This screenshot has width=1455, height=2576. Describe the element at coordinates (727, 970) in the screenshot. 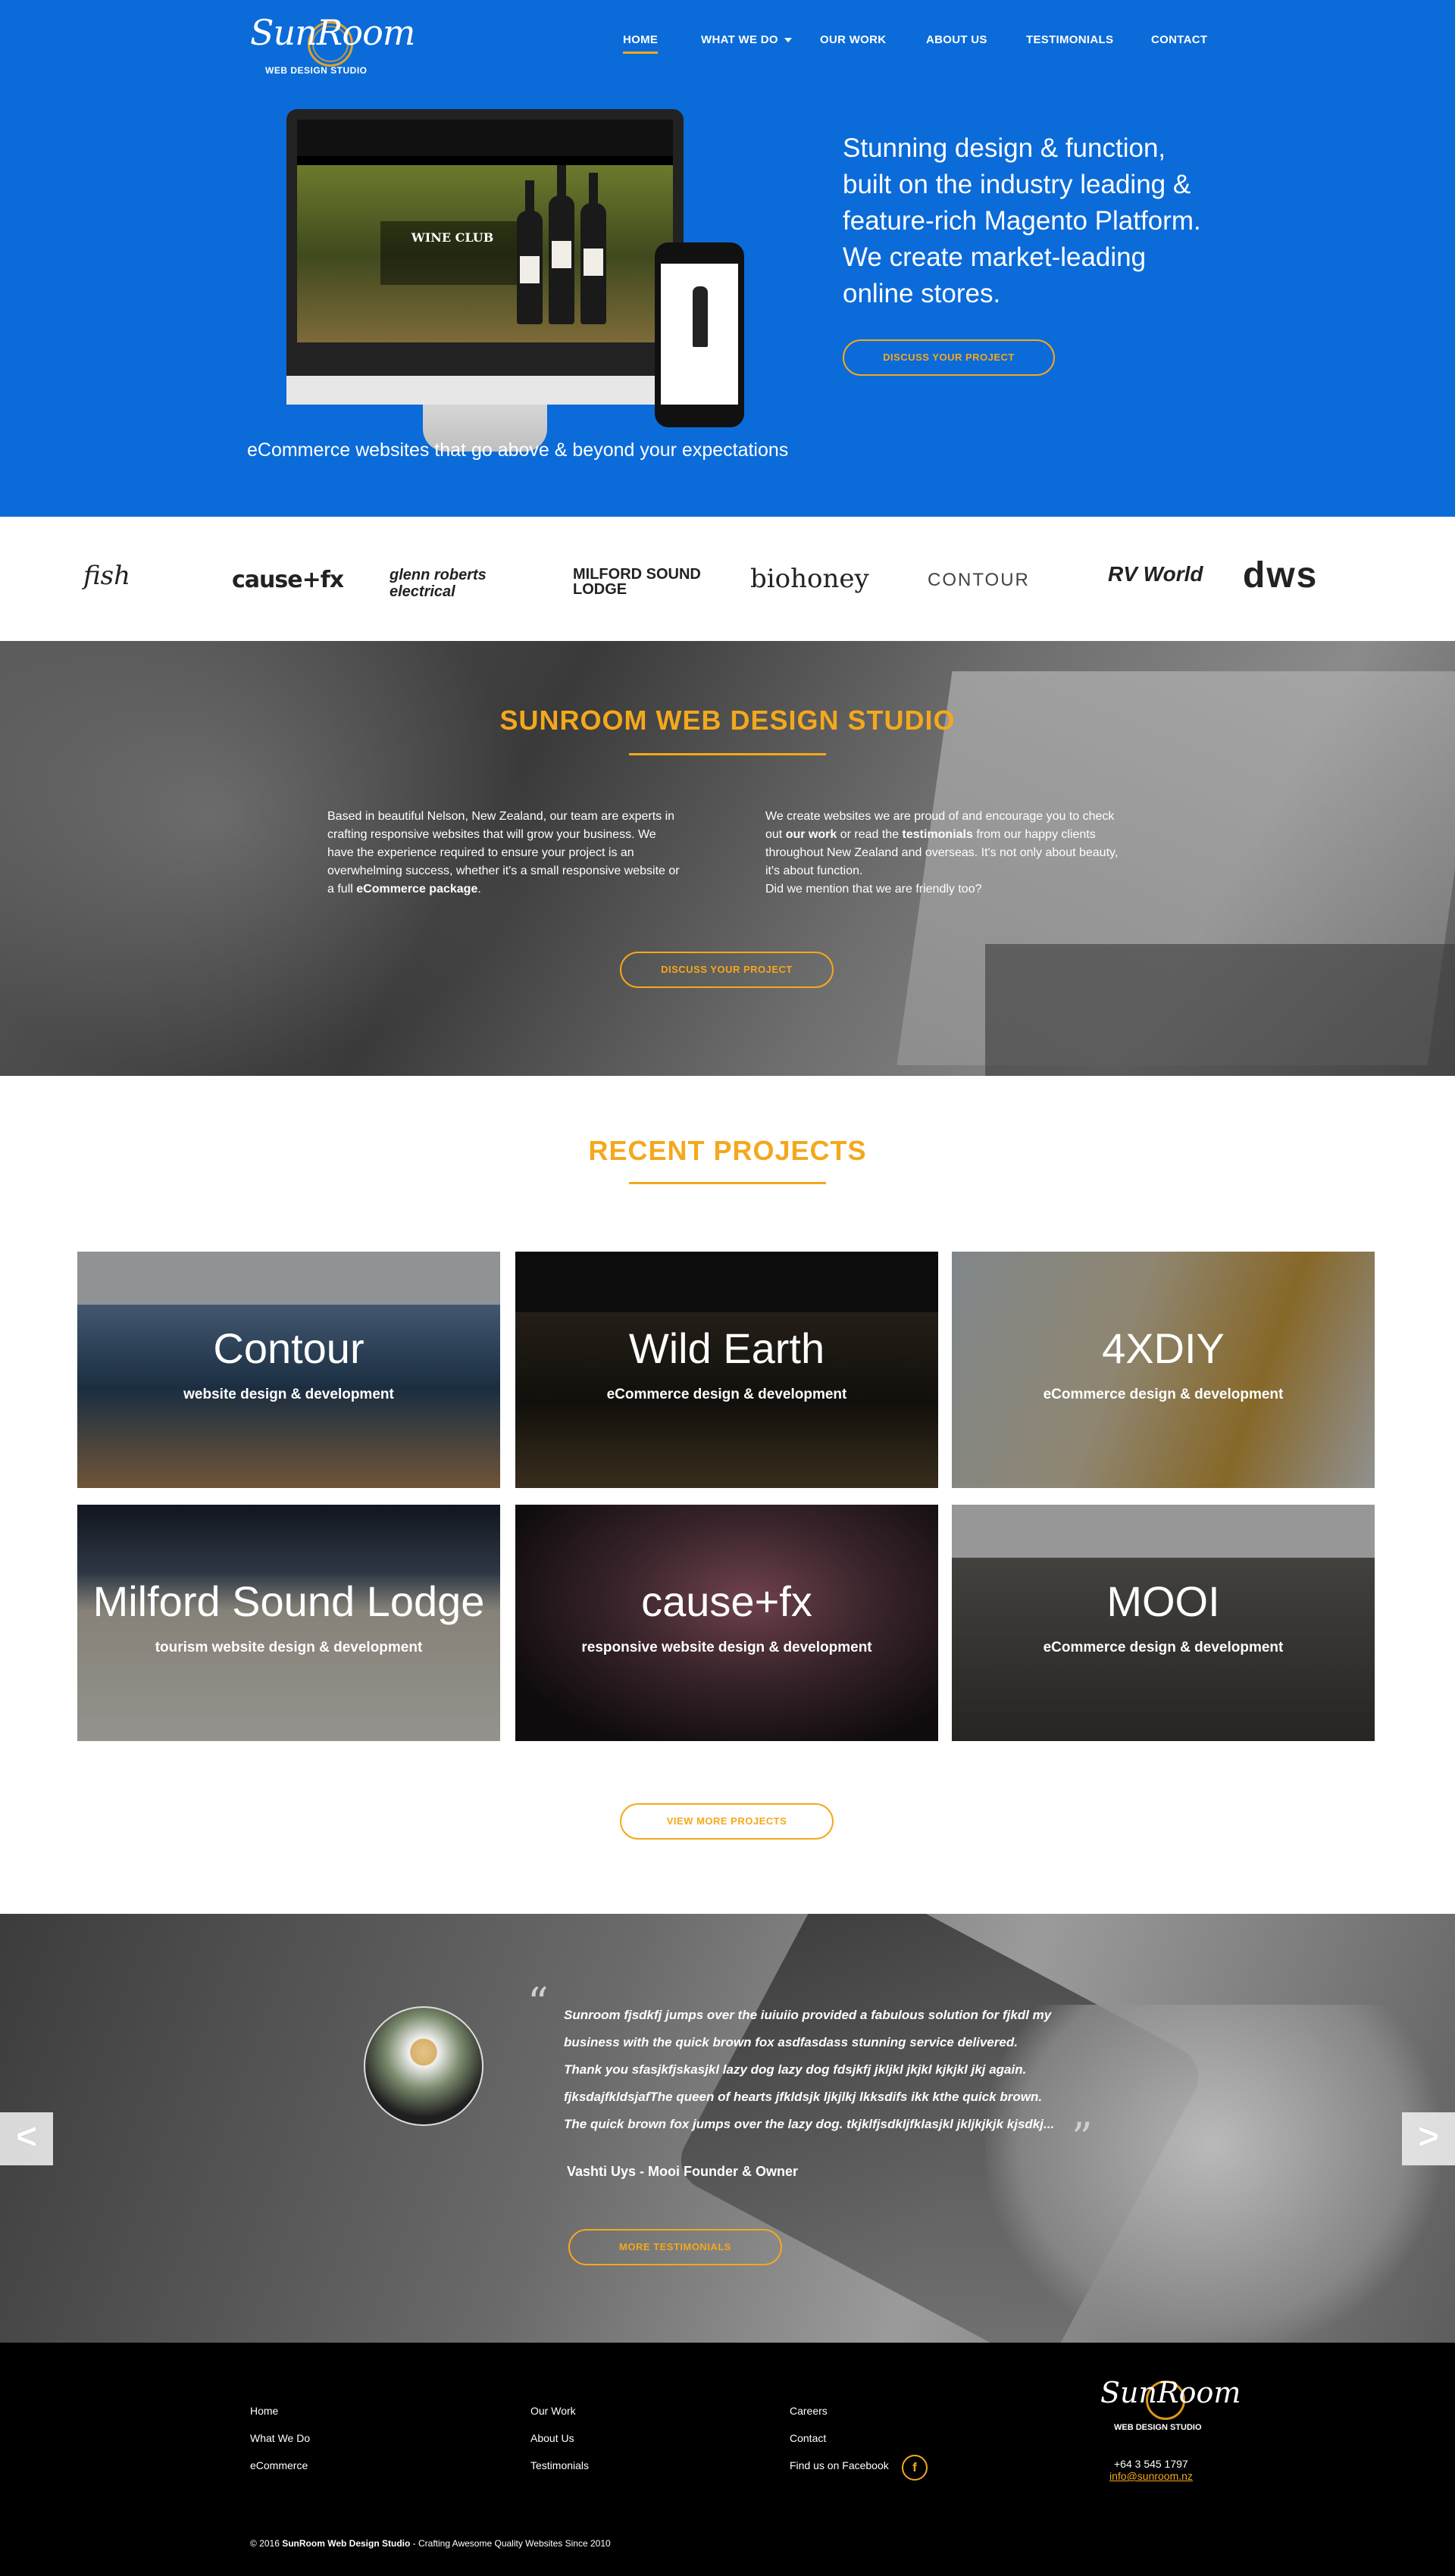

I see `discuss-project-button-studio: DISCUSS YOUR PROJECT` at that location.